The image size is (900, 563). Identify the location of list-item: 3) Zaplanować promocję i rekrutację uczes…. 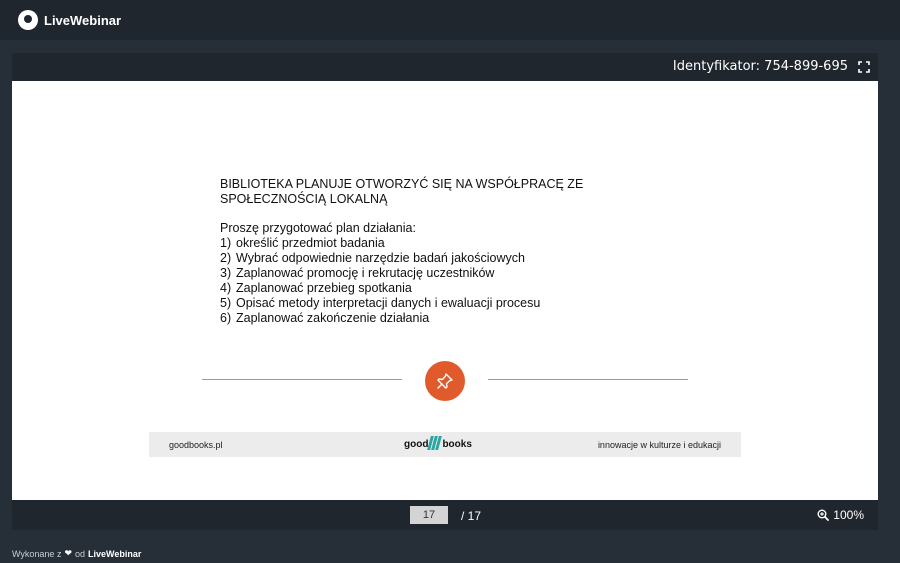
(450, 273).